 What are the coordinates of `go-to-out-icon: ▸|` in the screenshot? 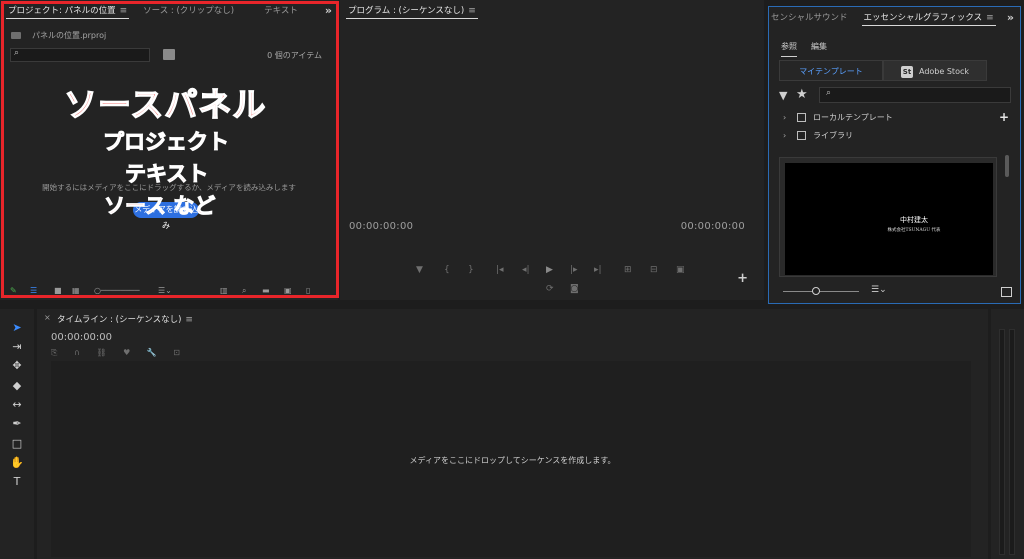 It's located at (598, 270).